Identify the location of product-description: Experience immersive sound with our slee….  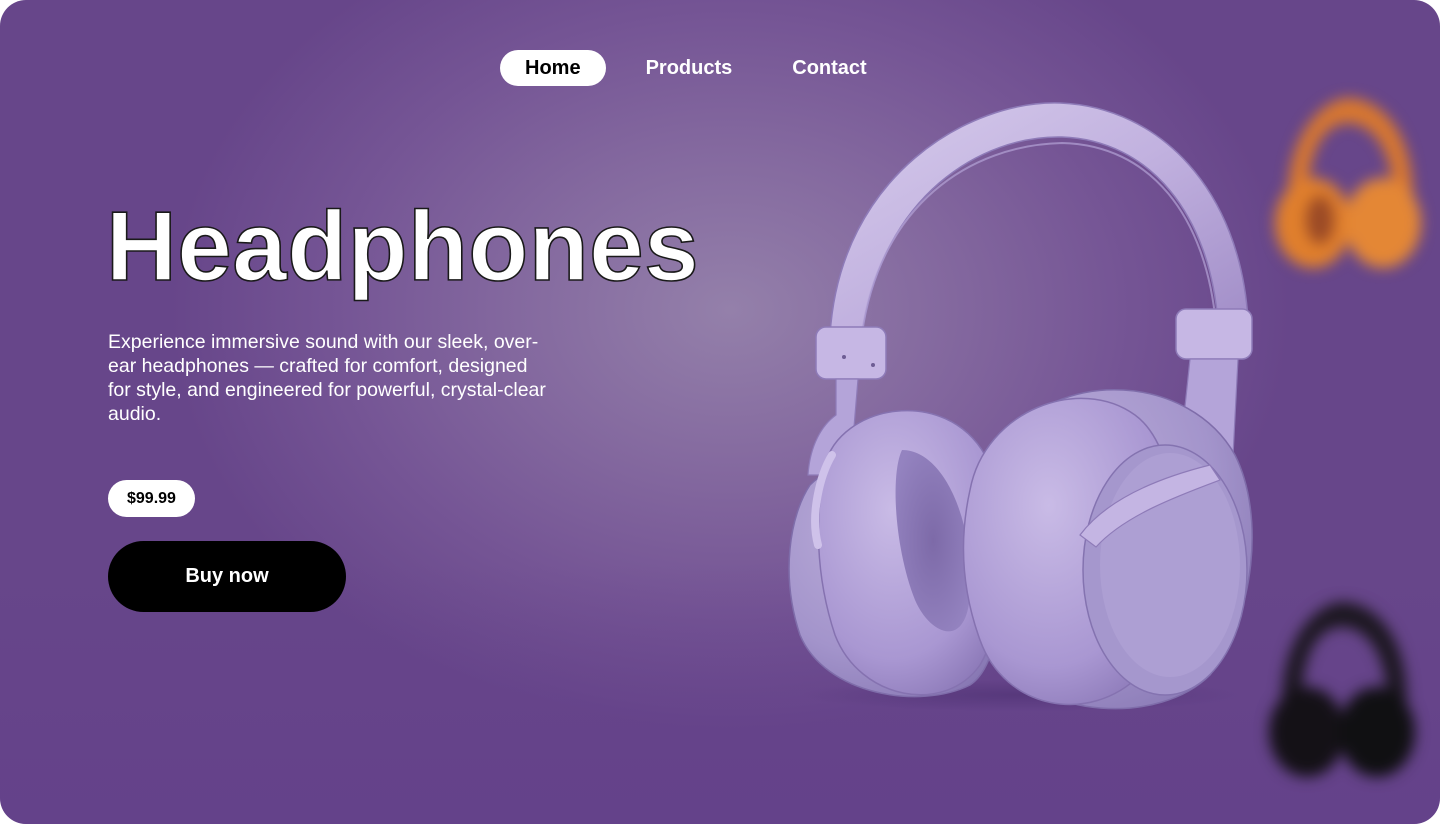
(327, 378).